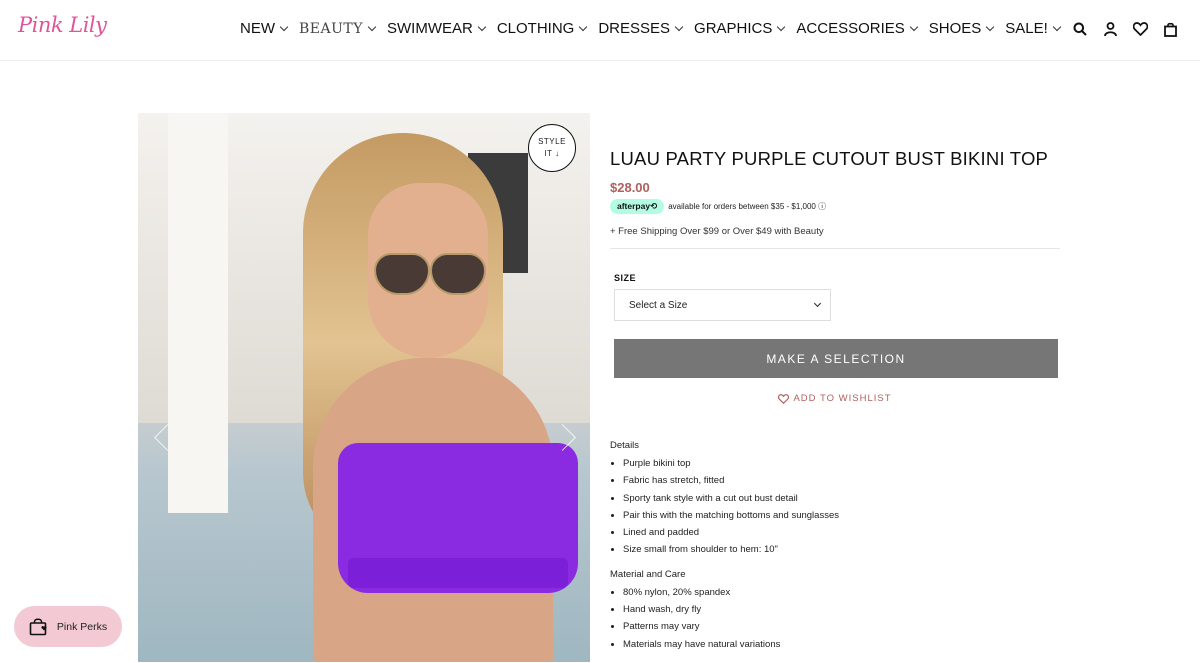  Describe the element at coordinates (836, 358) in the screenshot. I see `make-selection-button: MAKE A SELECTION` at that location.